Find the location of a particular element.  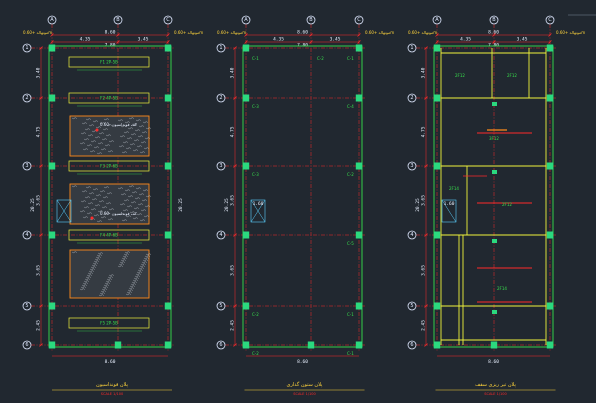

dim-text-left-overall: 20.25 is located at coordinates (33, 205).